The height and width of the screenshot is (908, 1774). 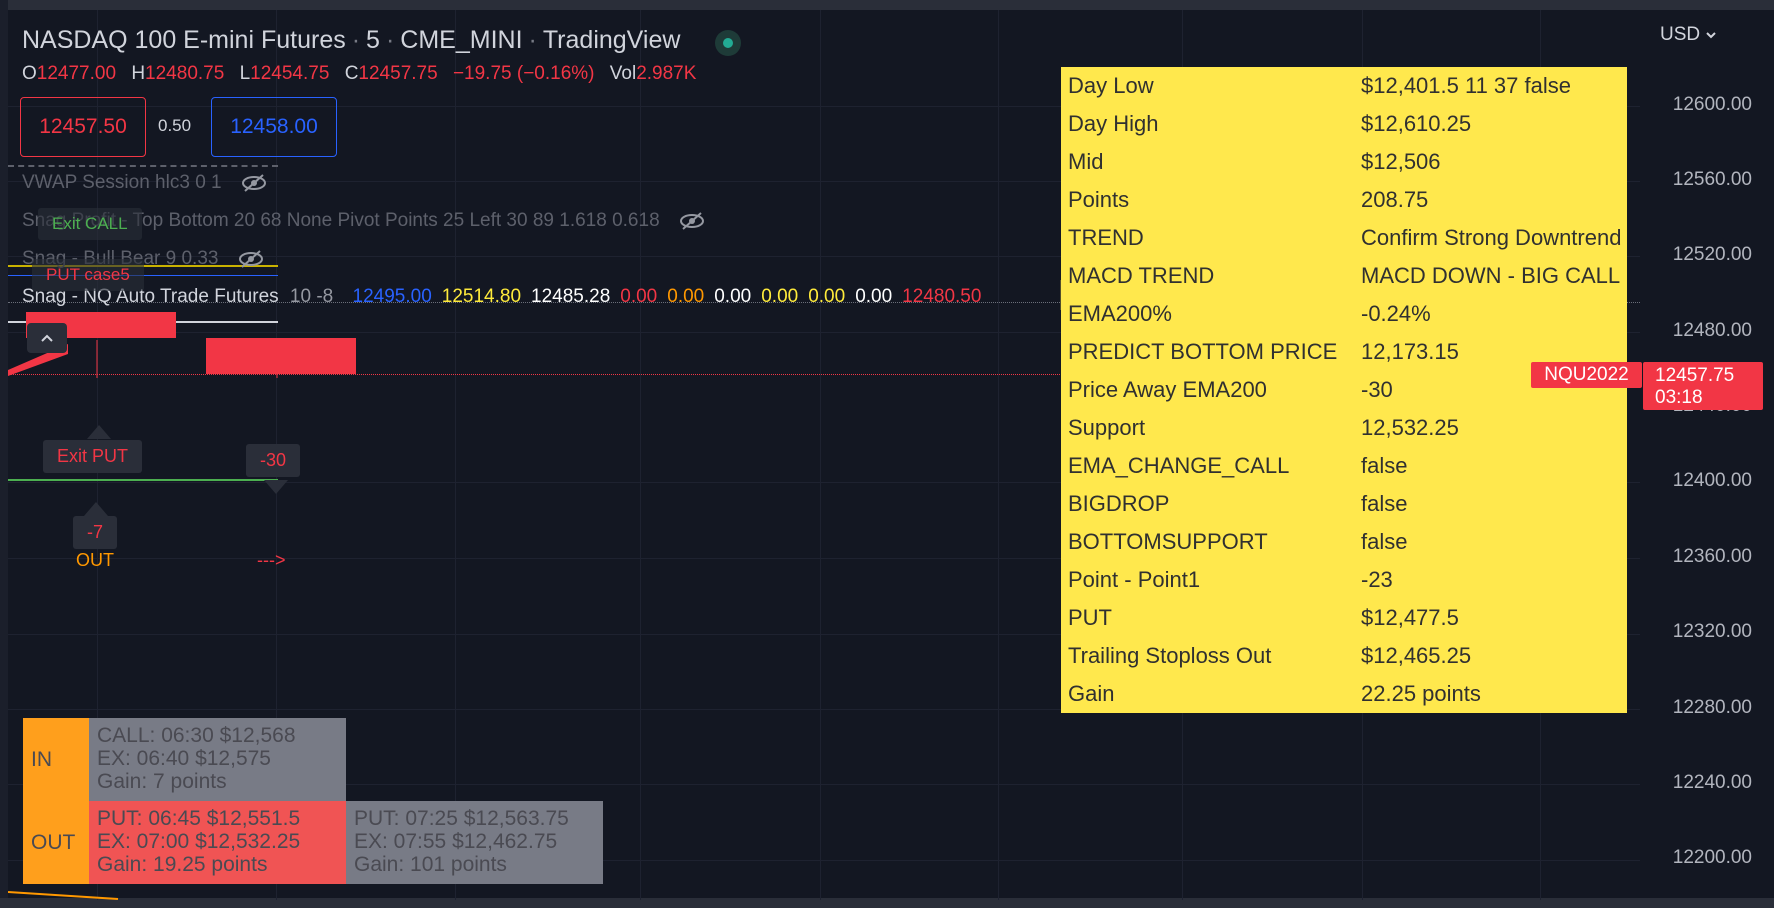 I want to click on info-key: PREDICT BOTTOM PRICE, so click(x=1203, y=351).